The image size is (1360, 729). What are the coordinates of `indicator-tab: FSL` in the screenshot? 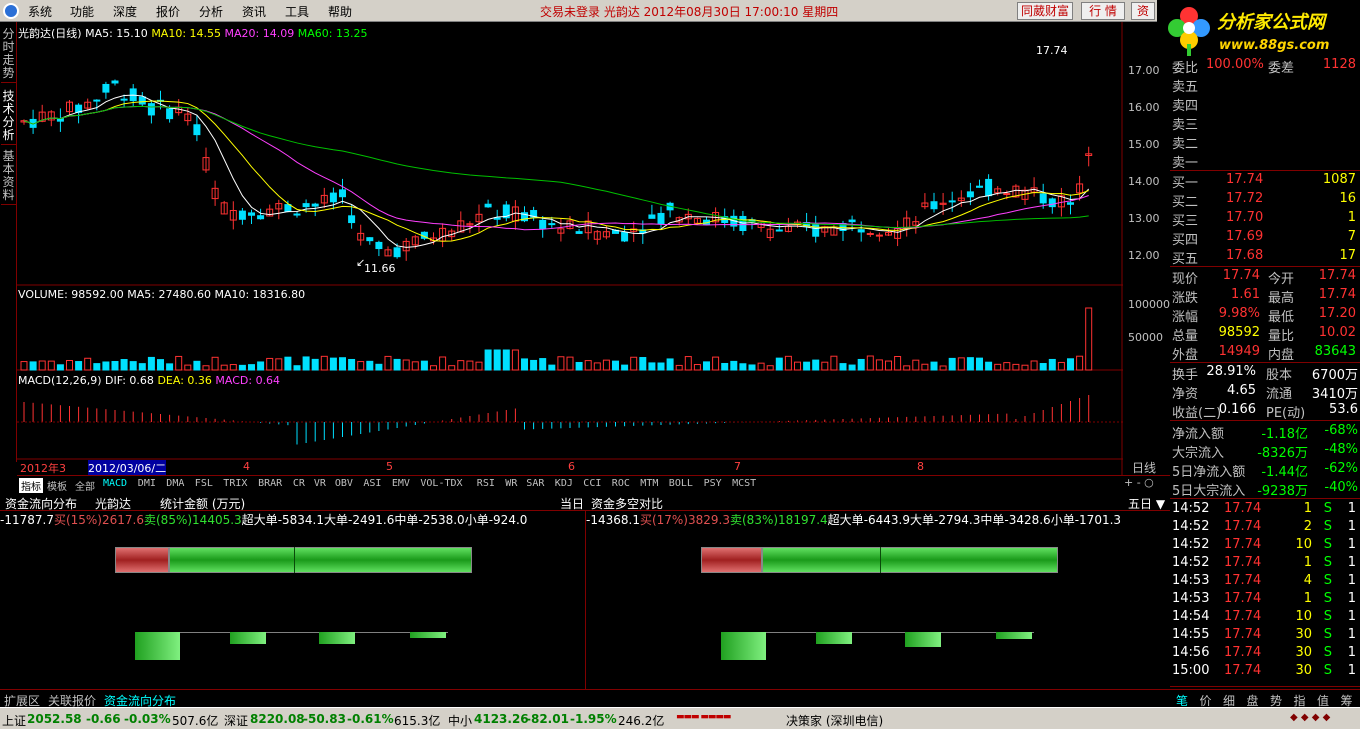 It's located at (204, 483).